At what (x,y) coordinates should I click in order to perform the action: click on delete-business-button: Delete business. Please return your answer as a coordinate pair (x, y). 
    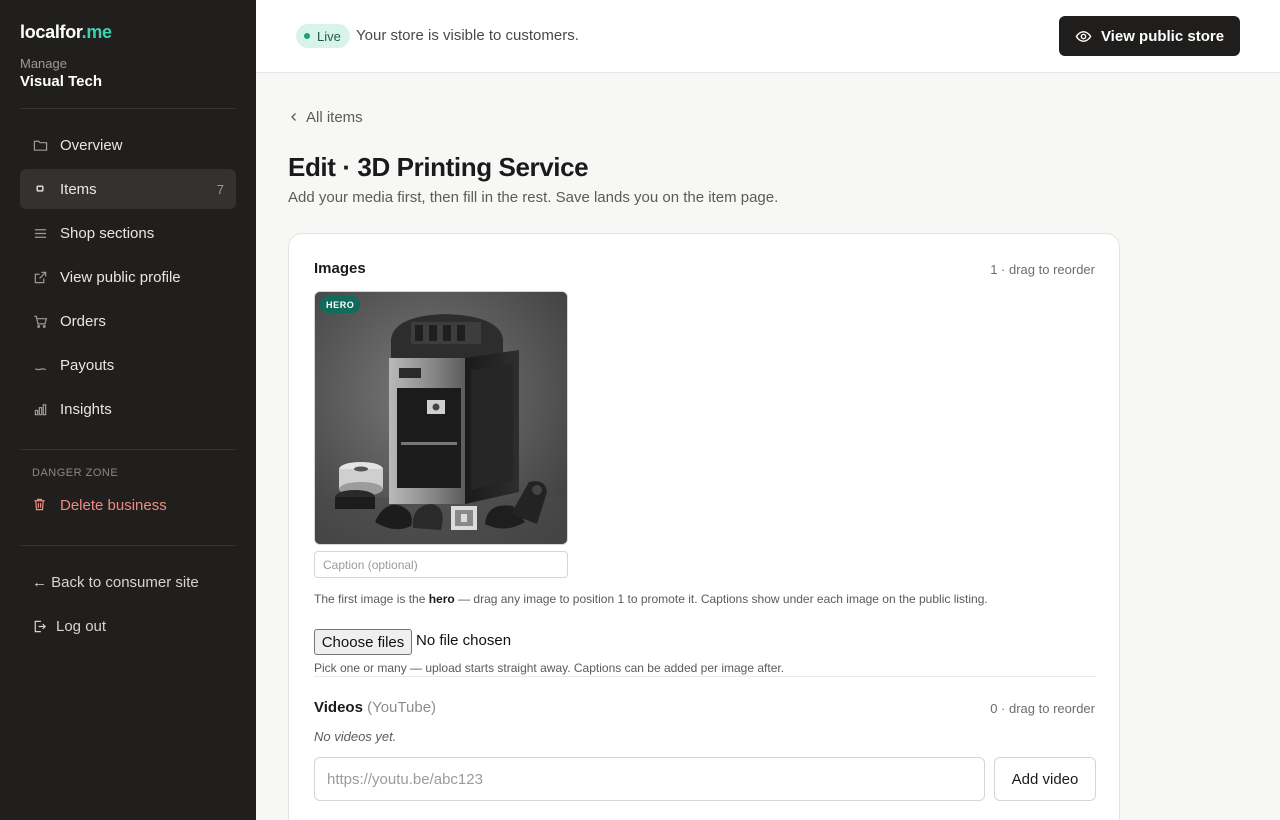
    Looking at the image, I should click on (128, 505).